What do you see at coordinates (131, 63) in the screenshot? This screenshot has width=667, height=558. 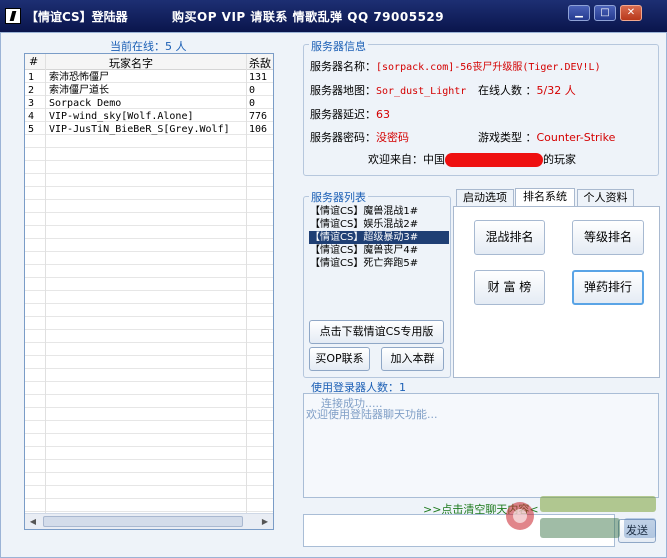 I see `col-header-name: 玩家名字` at bounding box center [131, 63].